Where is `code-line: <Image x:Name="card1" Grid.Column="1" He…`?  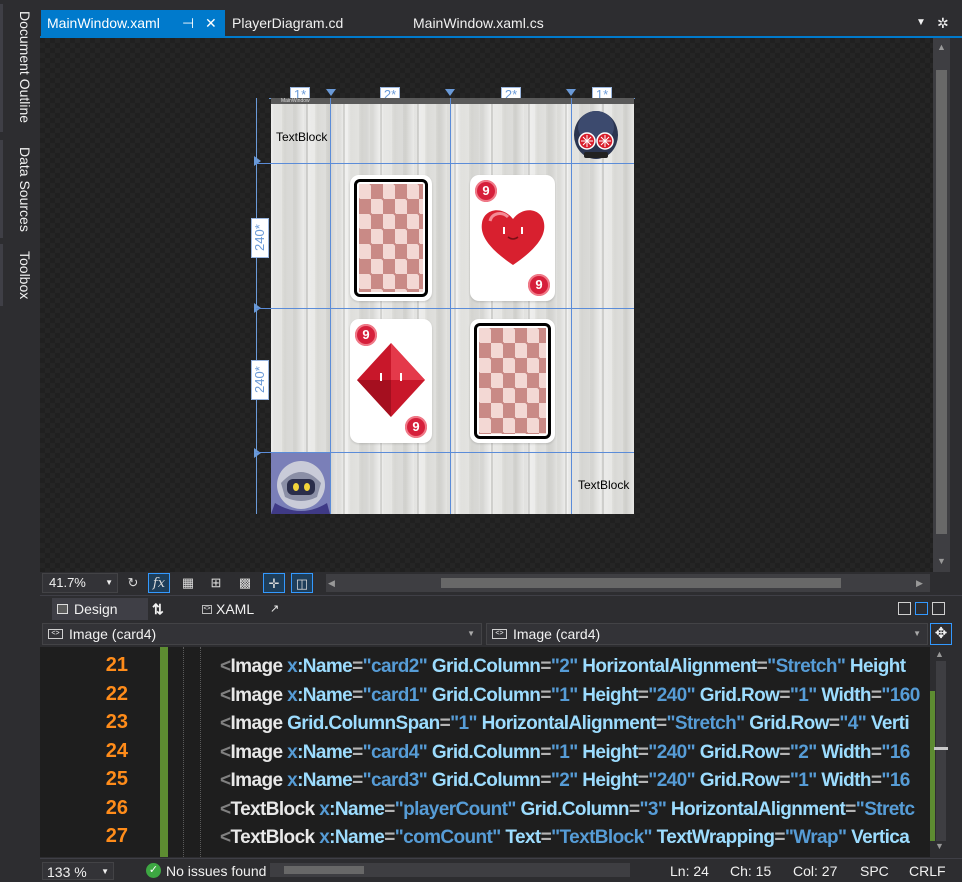
code-line: <Image x:Name="card1" Grid.Column="1" He… is located at coordinates (570, 696).